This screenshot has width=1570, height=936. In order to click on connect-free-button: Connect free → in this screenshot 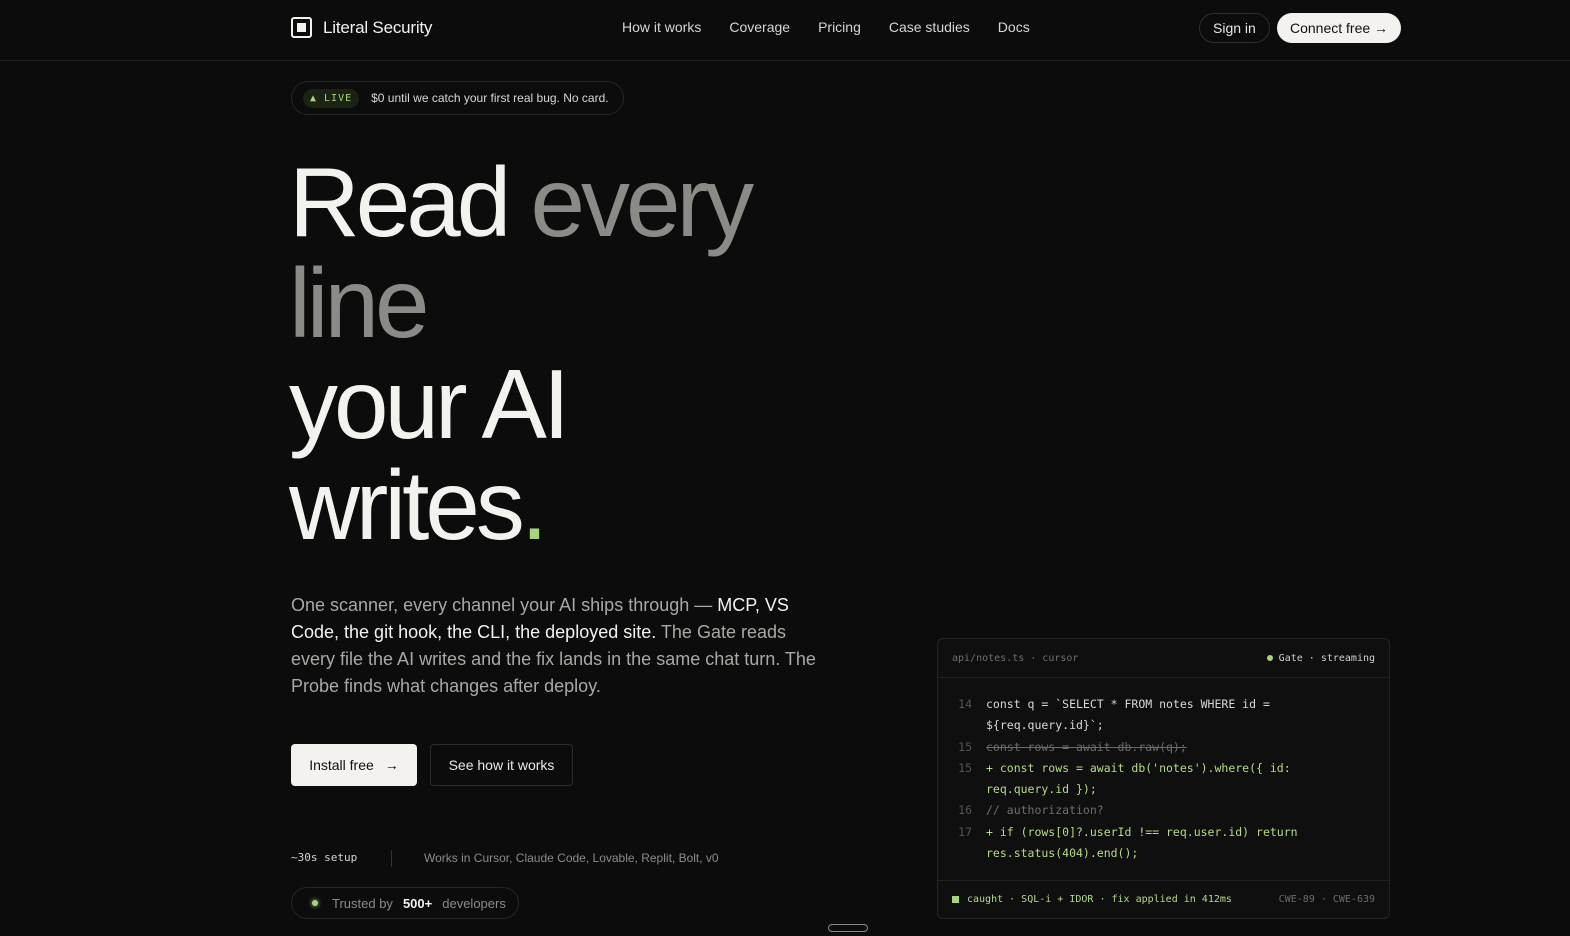, I will do `click(1339, 28)`.